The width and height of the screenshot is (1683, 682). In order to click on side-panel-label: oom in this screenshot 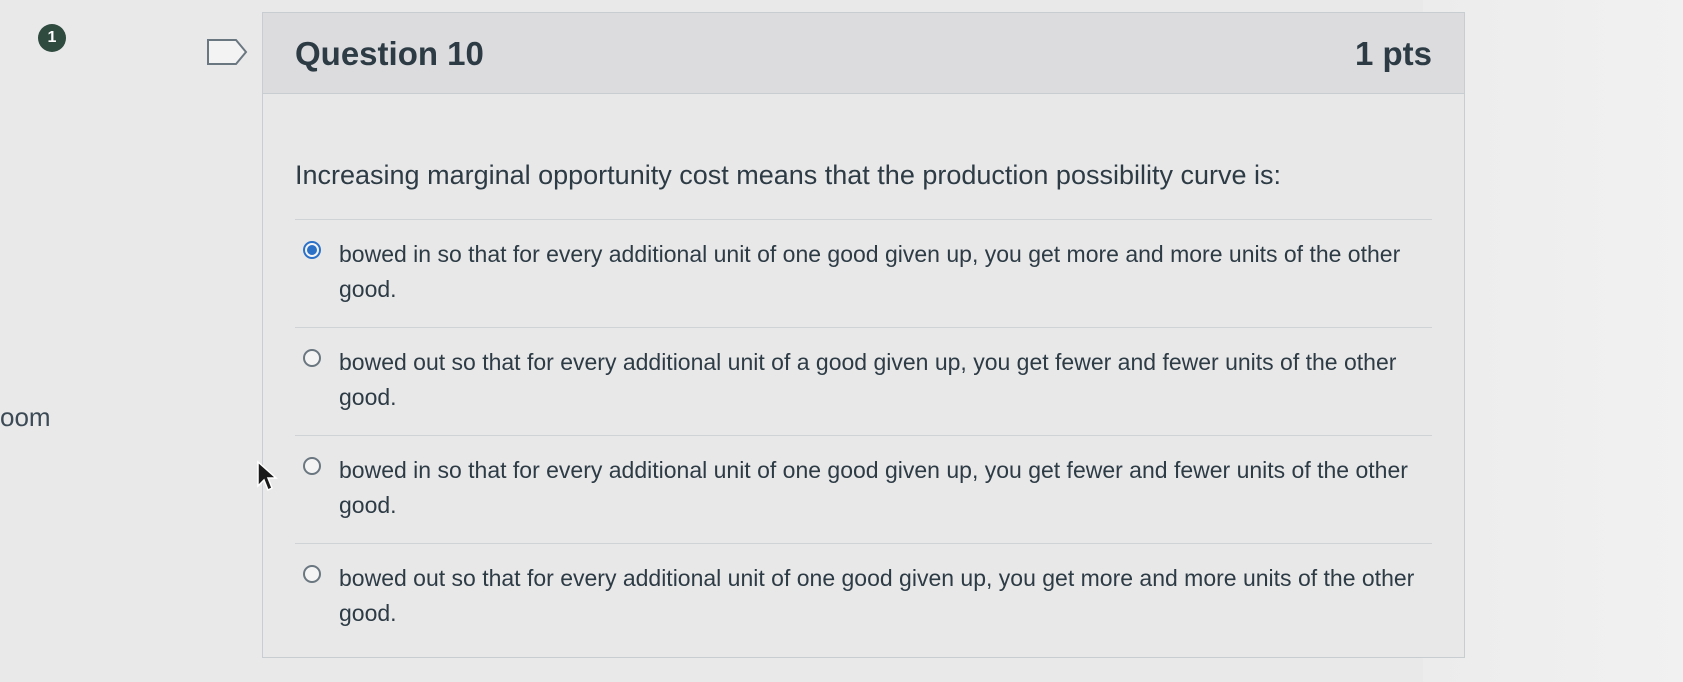, I will do `click(25, 417)`.